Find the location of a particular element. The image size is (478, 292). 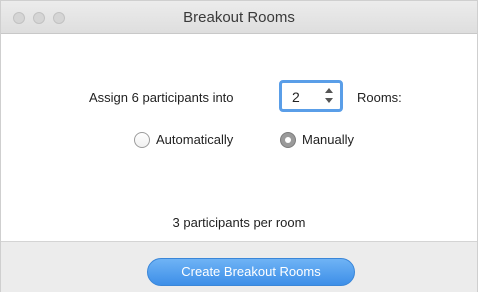

room-count-stepper: 2 is located at coordinates (311, 96).